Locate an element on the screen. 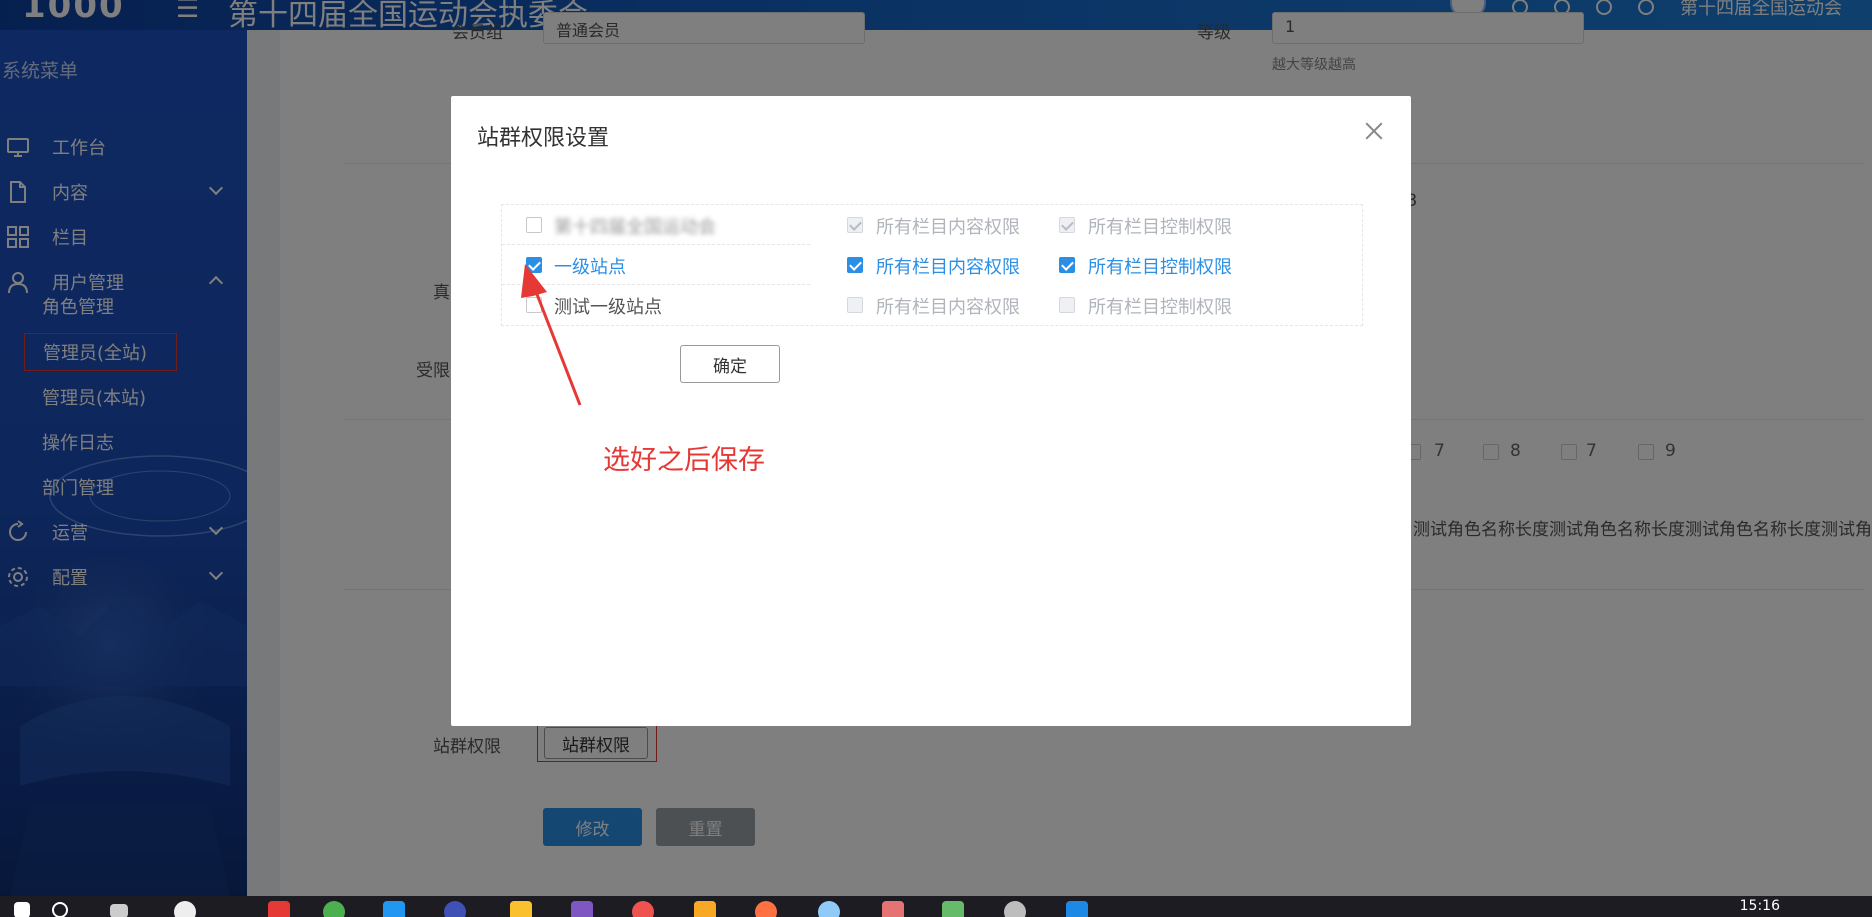 This screenshot has width=1872, height=917. search-icon is located at coordinates (60, 909).